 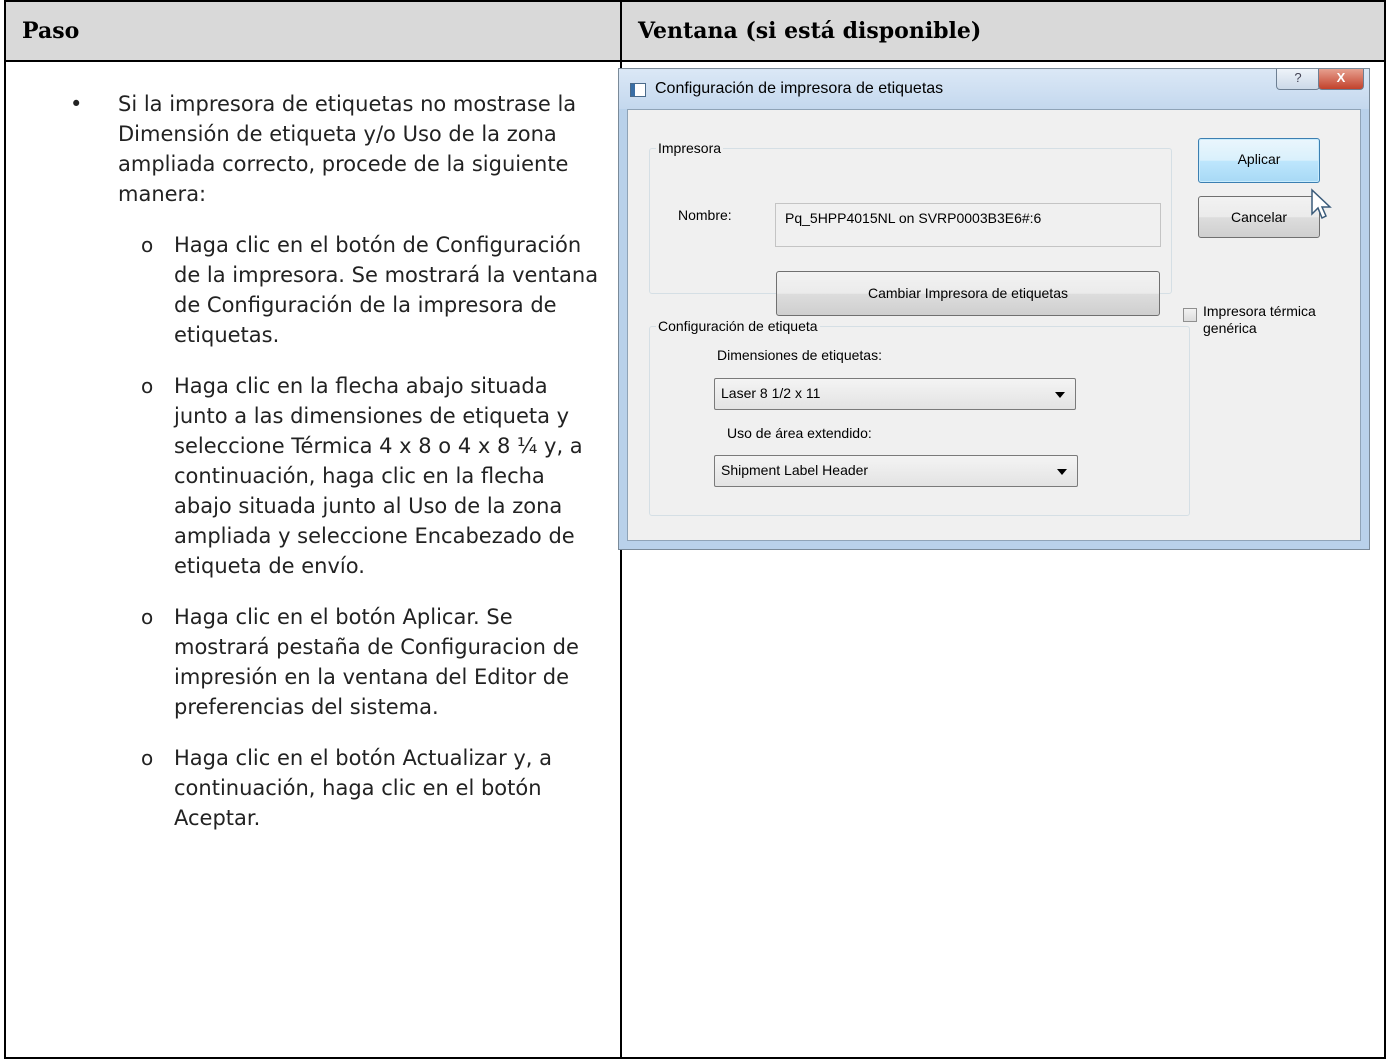 What do you see at coordinates (705, 215) in the screenshot?
I see `name-label: Nombre:` at bounding box center [705, 215].